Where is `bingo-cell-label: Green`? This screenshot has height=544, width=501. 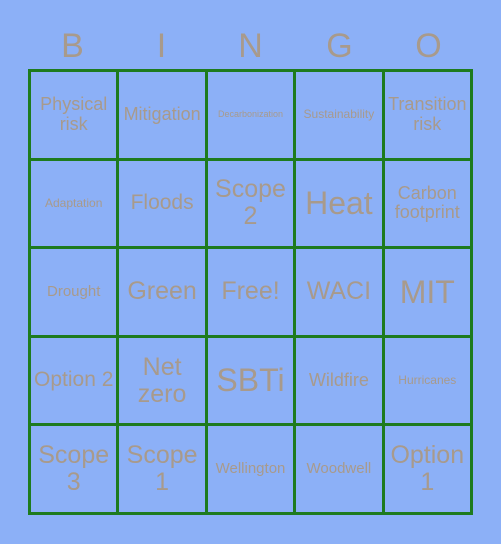 bingo-cell-label: Green is located at coordinates (162, 291).